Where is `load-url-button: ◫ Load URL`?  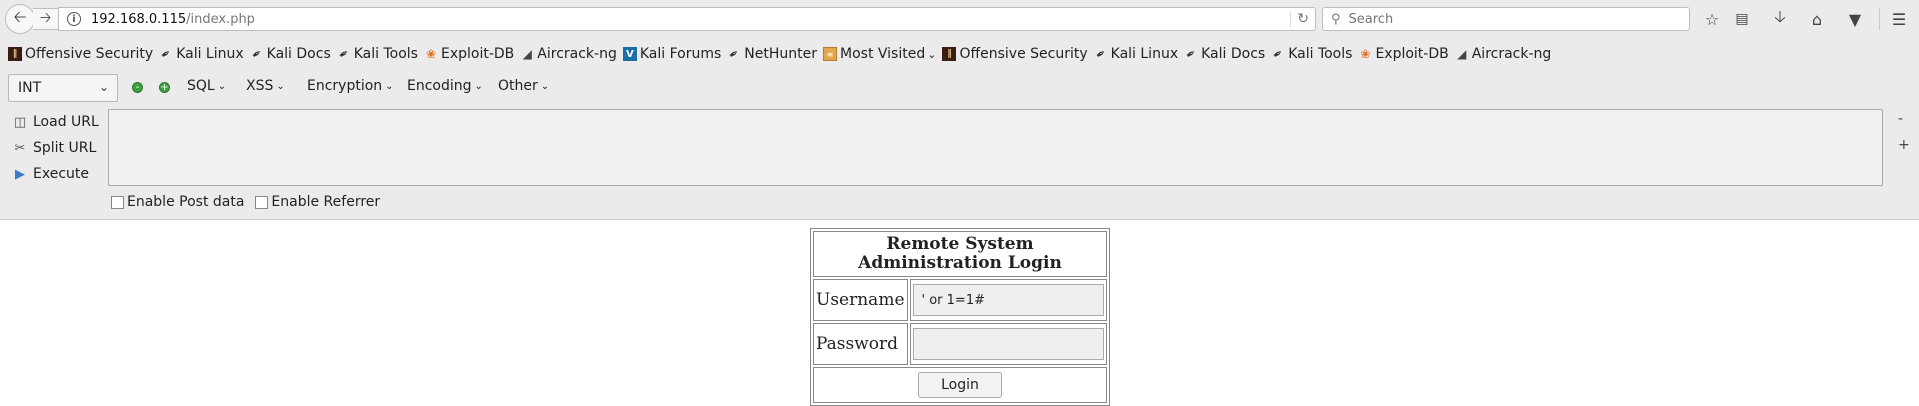
load-url-button: ◫ Load URL is located at coordinates (55, 122).